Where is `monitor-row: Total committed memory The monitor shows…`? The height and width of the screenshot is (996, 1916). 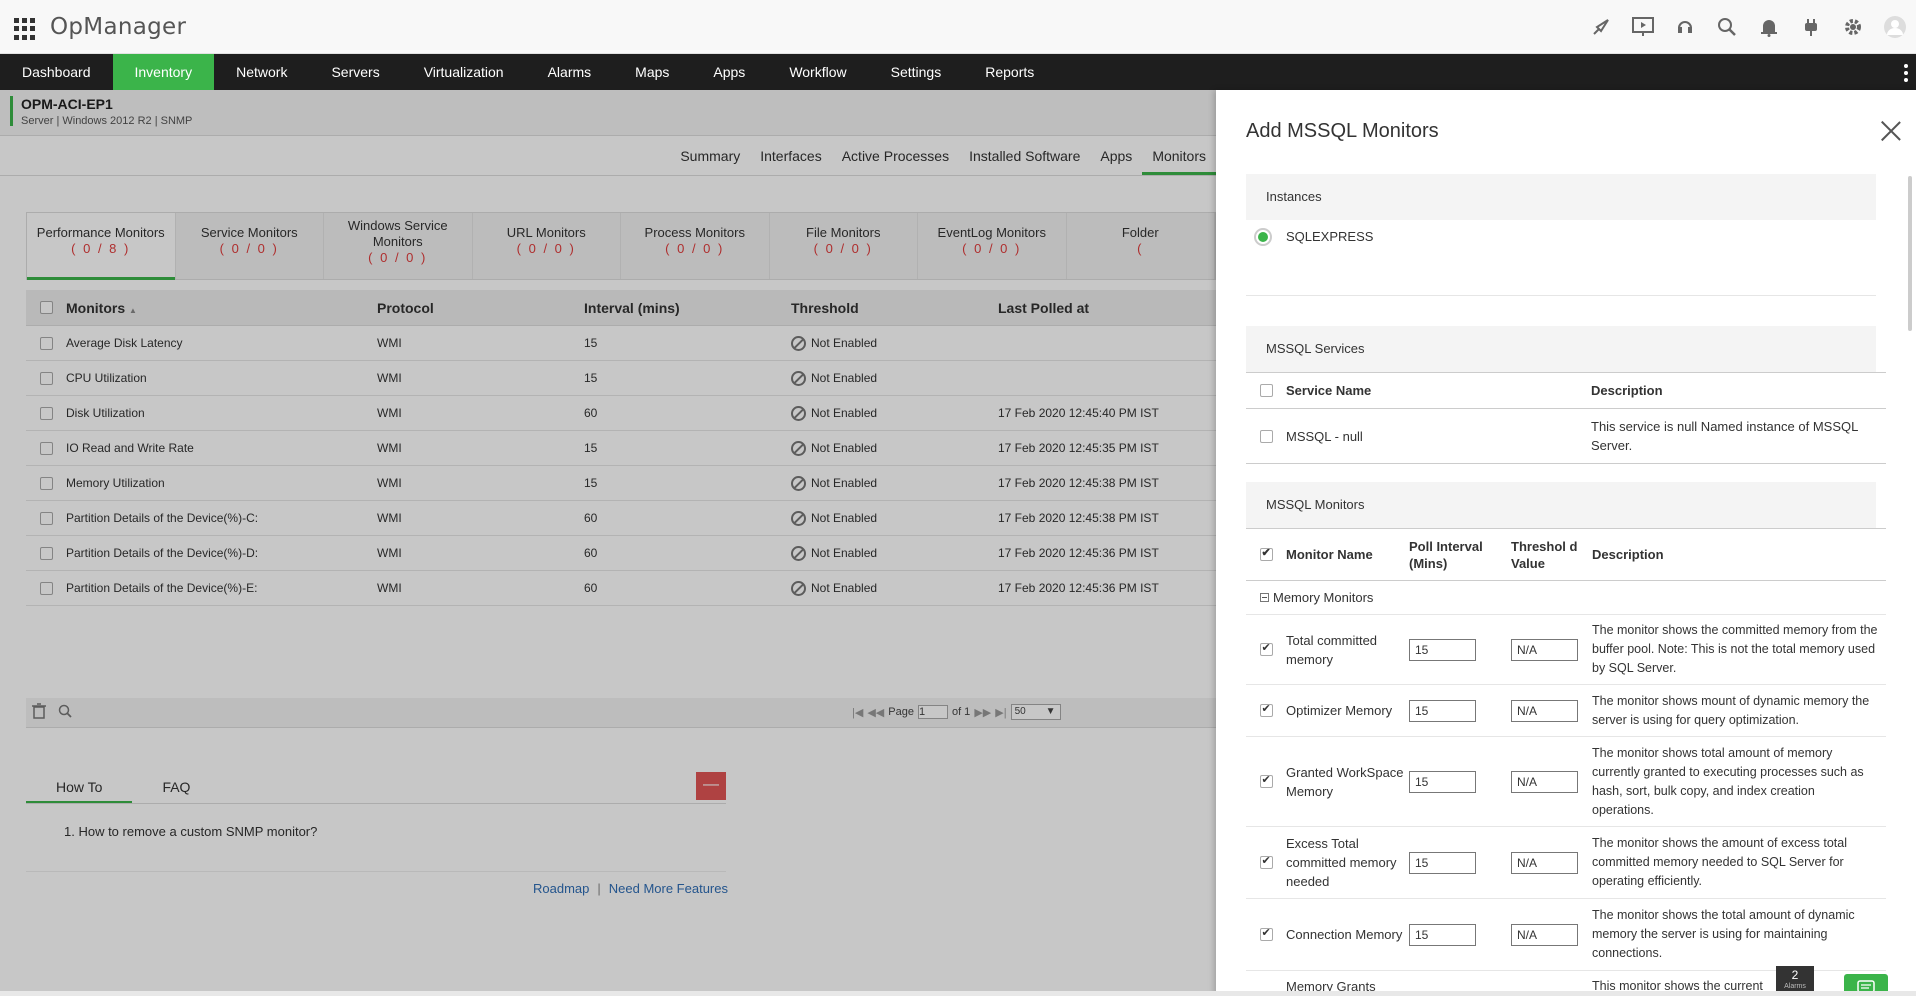
monitor-row: Total committed memory The monitor shows… is located at coordinates (1566, 650).